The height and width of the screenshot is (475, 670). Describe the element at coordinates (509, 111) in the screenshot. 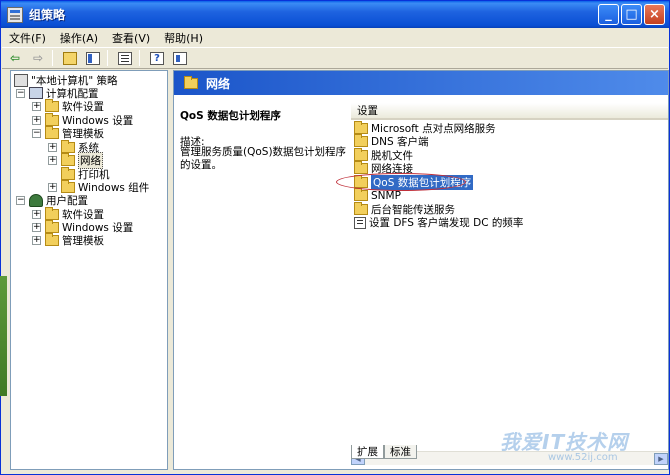

I see `column-header-setting: 设置` at that location.